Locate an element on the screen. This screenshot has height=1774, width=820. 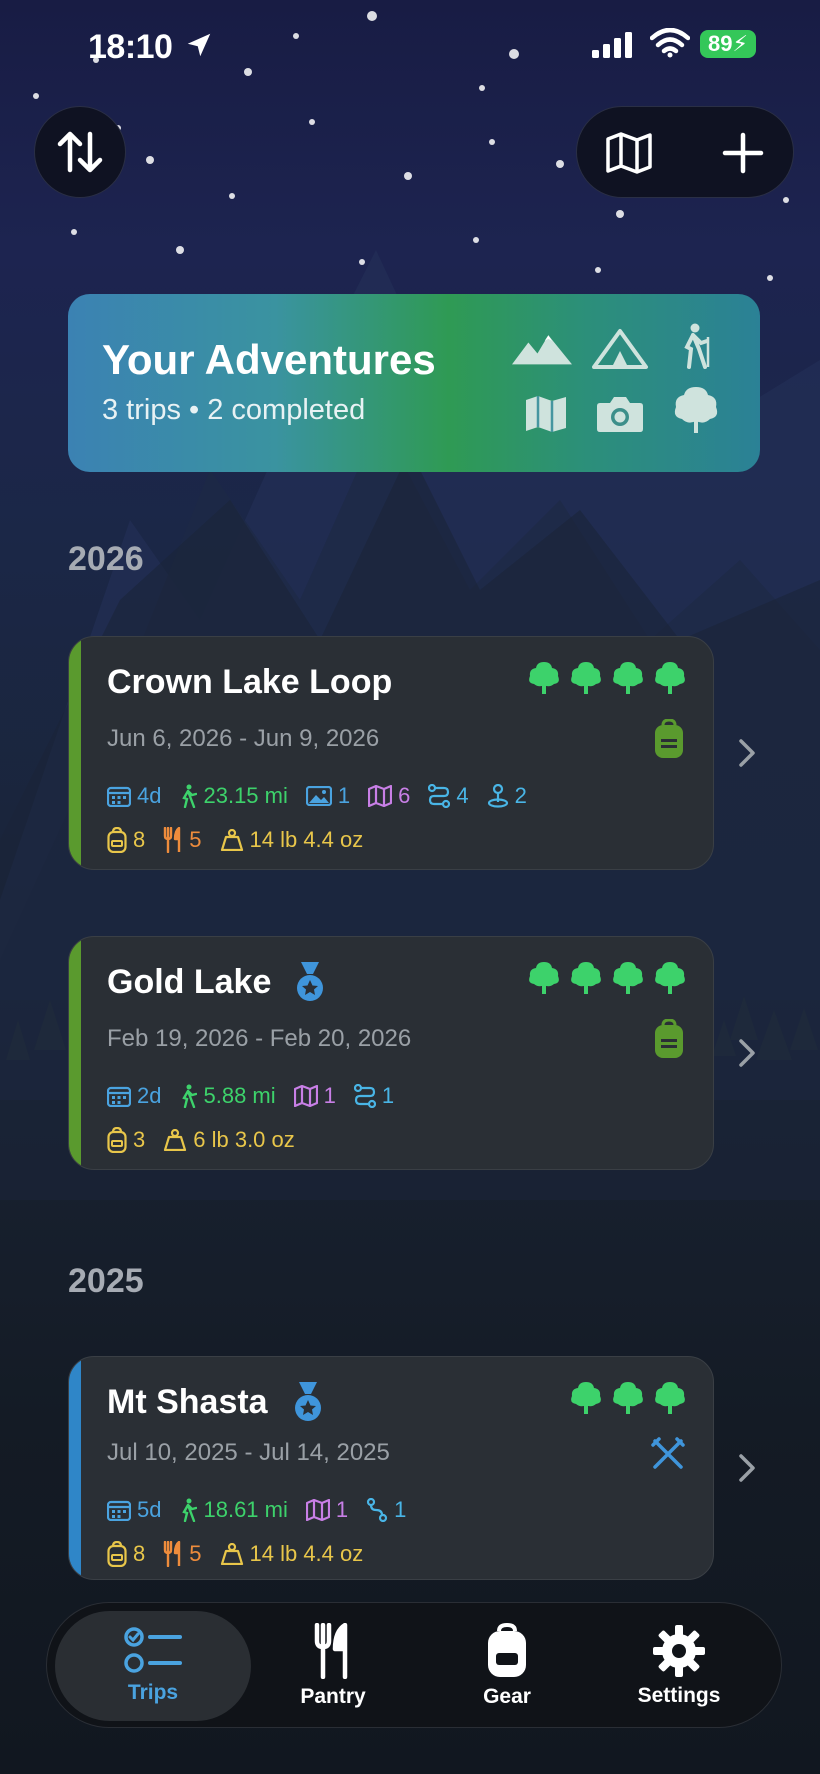
tab-trips: Trips is located at coordinates (153, 1666).